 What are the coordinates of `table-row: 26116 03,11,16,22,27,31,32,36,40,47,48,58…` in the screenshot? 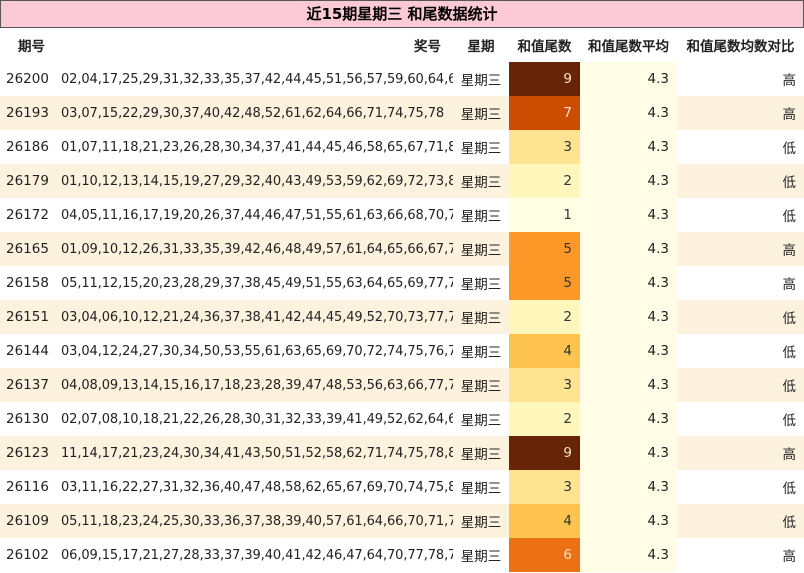 It's located at (402, 487).